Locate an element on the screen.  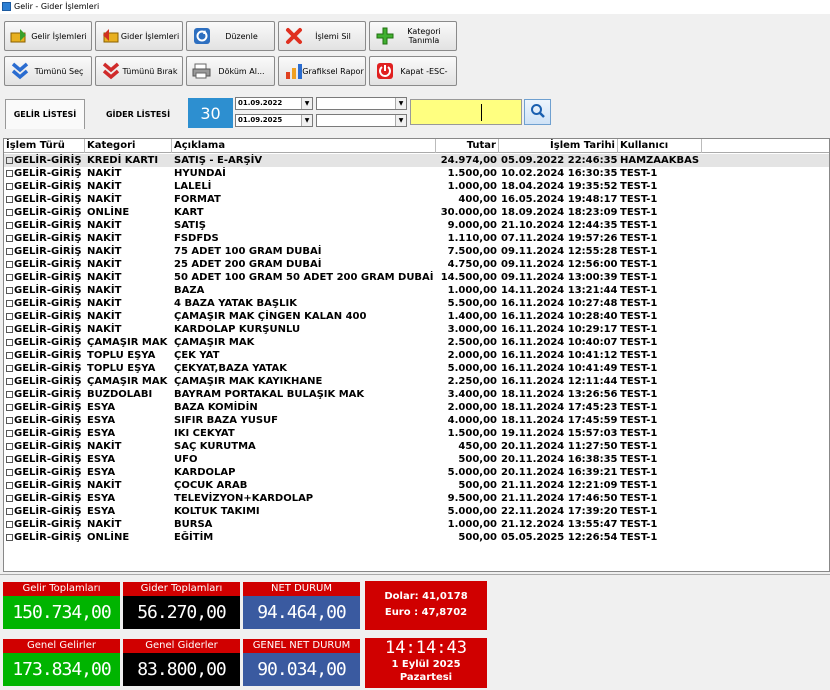
col-islem-tarihi: İşlem Tarihi is located at coordinates (558, 146).